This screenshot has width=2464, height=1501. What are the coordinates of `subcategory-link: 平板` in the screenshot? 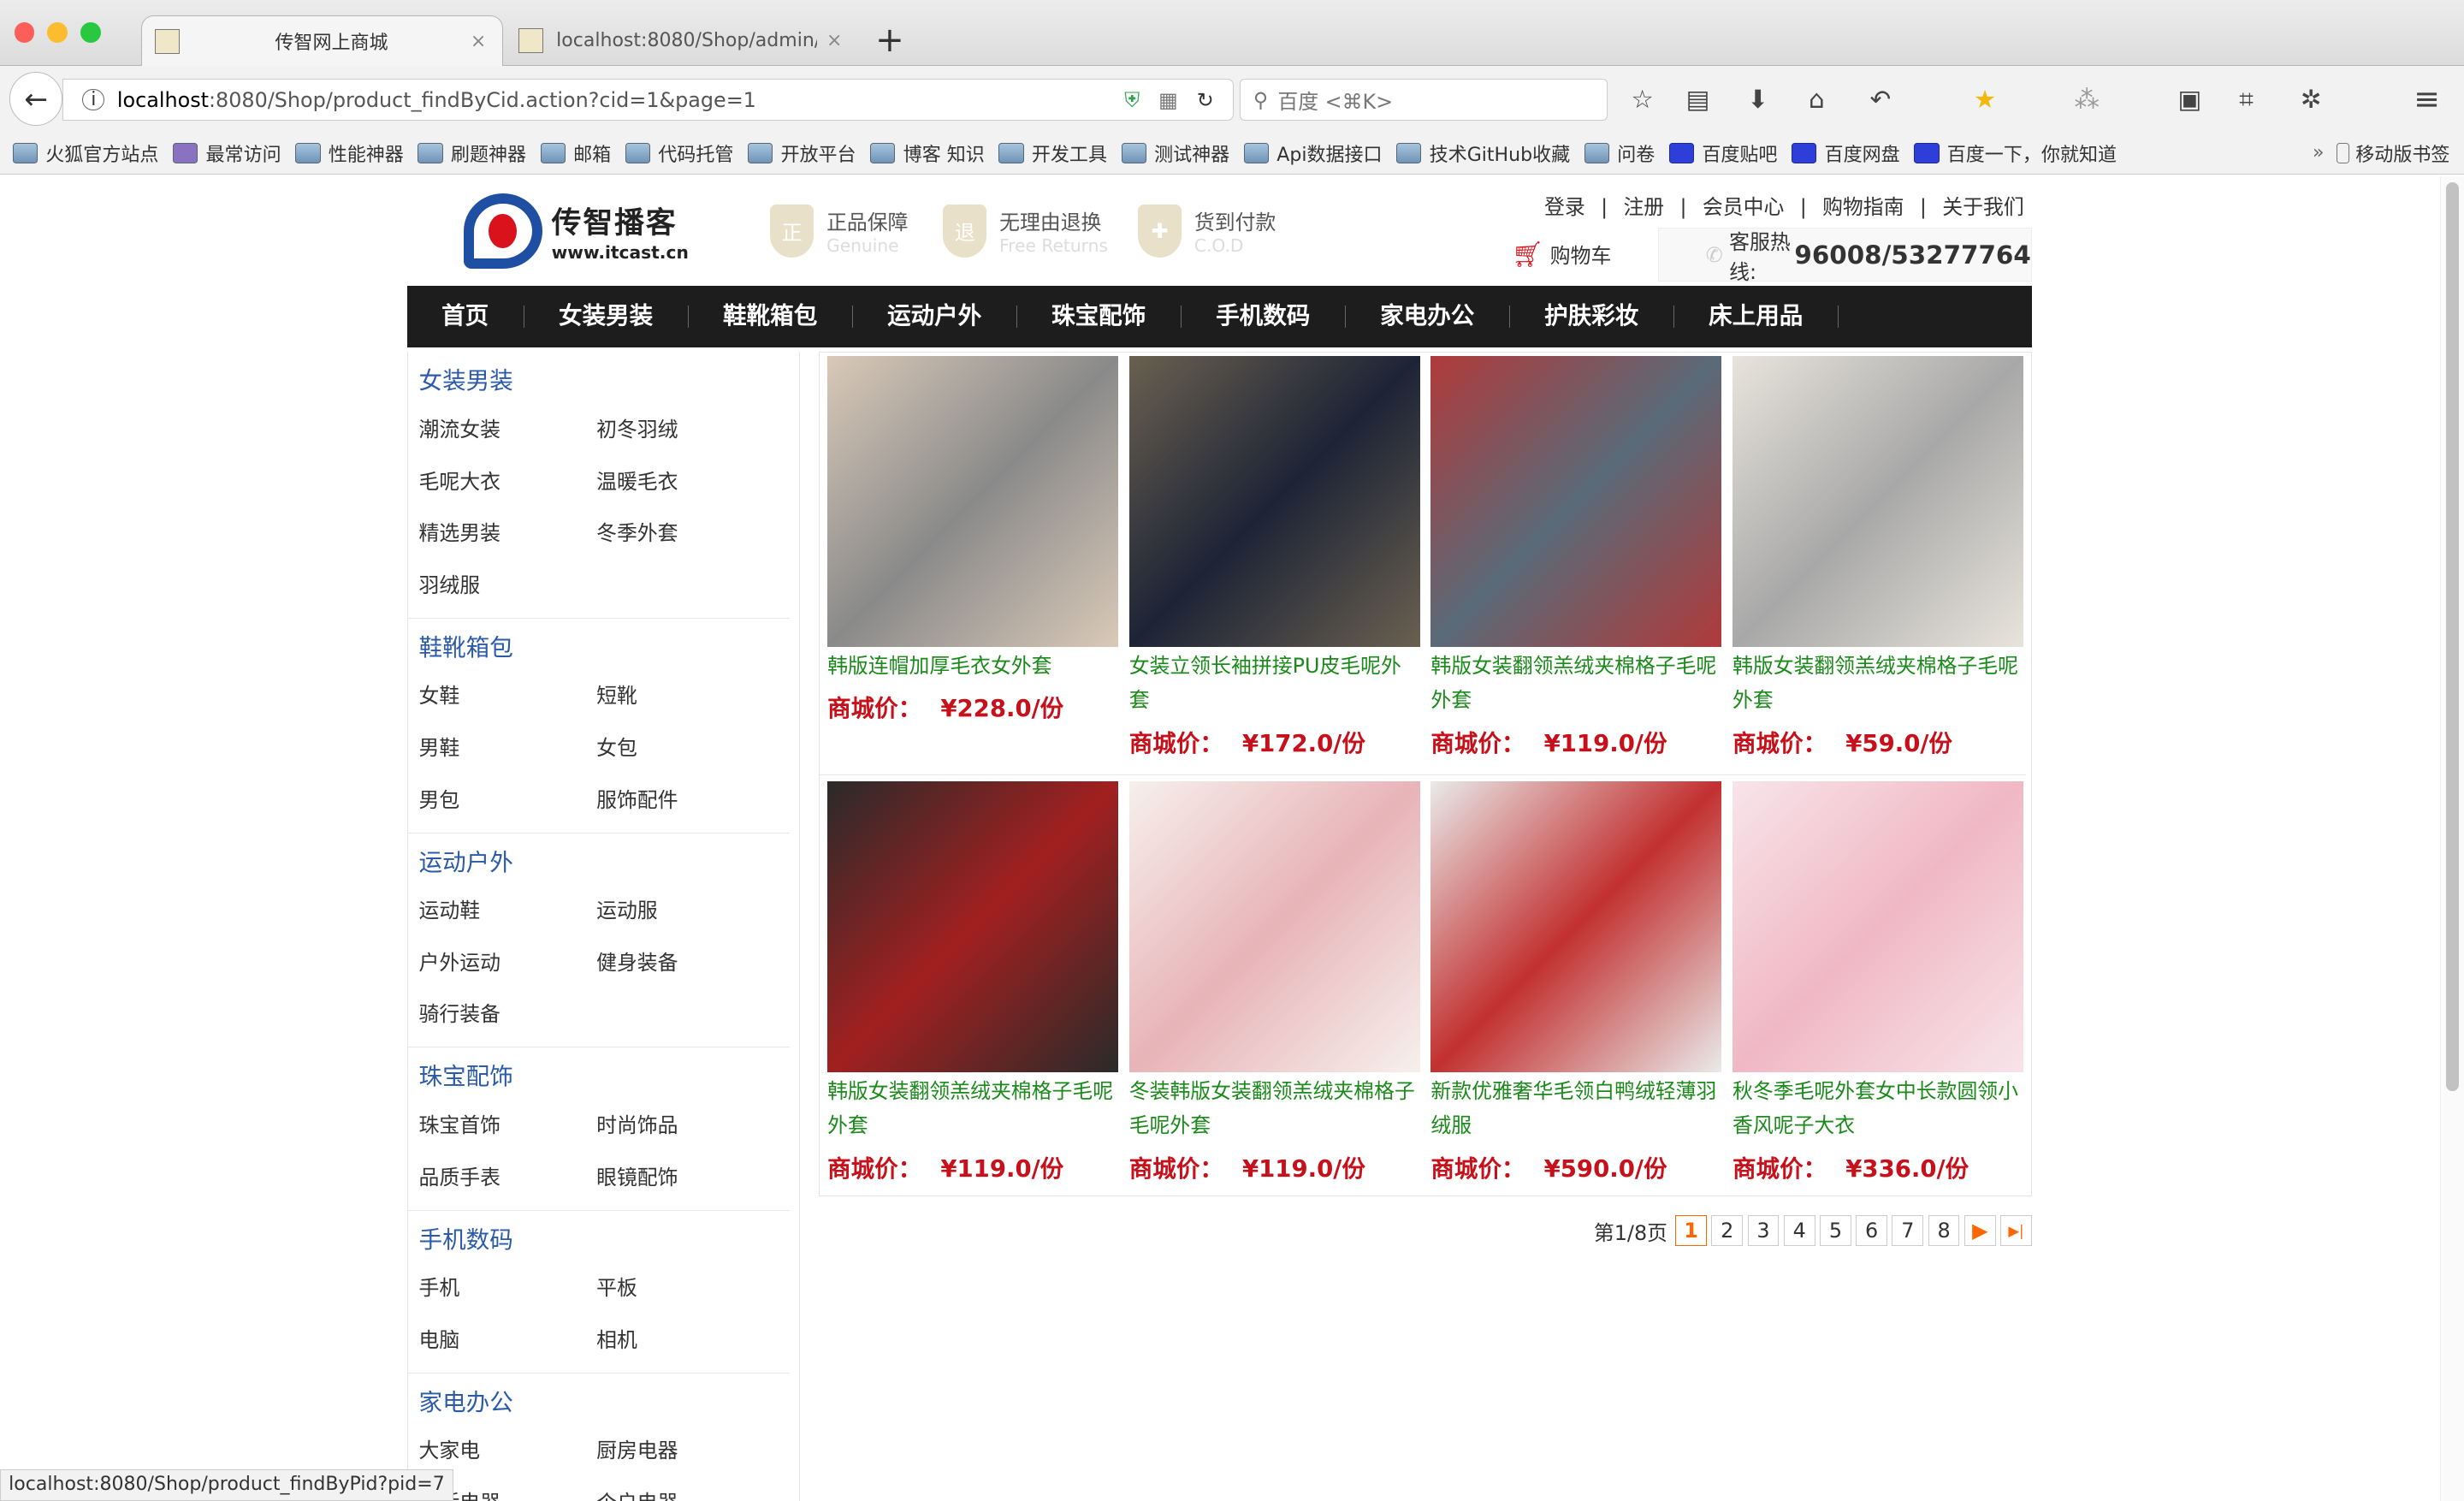 It's located at (685, 1288).